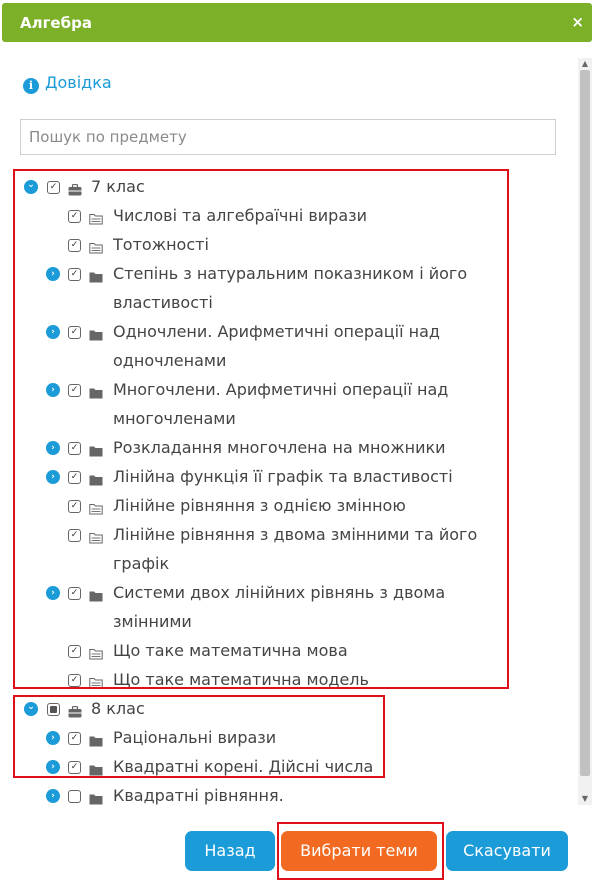 The image size is (596, 888). I want to click on expand-icon: ›, so click(53, 796).